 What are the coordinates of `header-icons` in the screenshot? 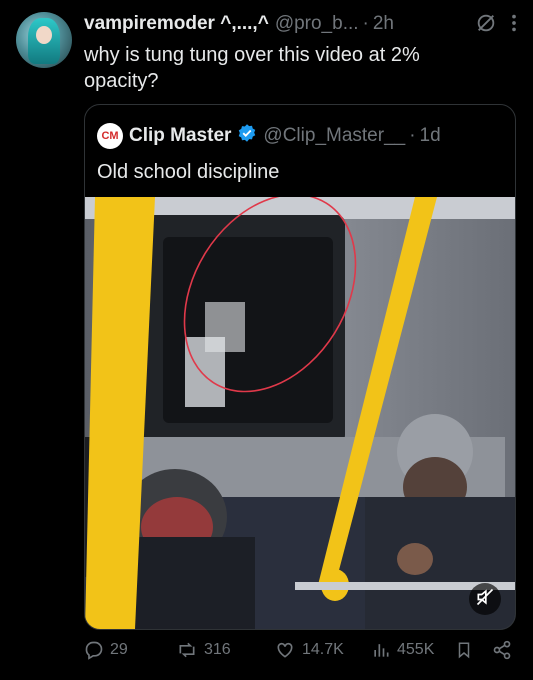 It's located at (497, 26).